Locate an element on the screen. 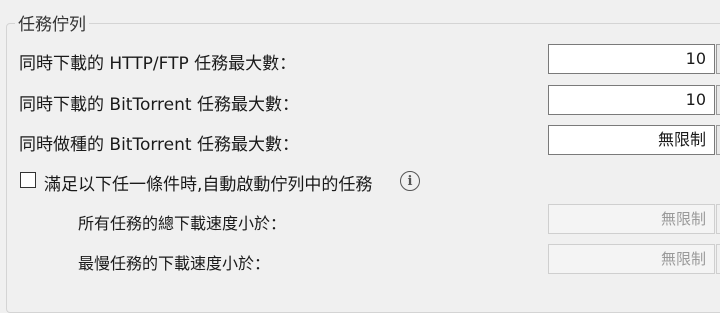 This screenshot has width=720, height=313. max-http-ftp-downloads-spinner is located at coordinates (718, 59).